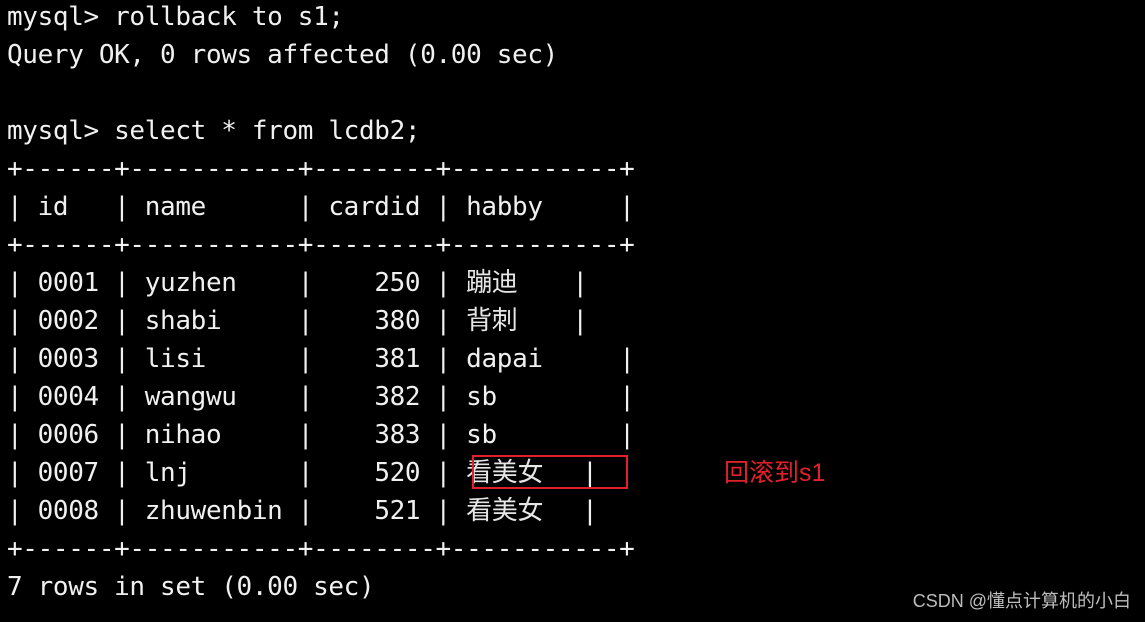  What do you see at coordinates (374, 359) in the screenshot?
I see `cell-cardid: 381` at bounding box center [374, 359].